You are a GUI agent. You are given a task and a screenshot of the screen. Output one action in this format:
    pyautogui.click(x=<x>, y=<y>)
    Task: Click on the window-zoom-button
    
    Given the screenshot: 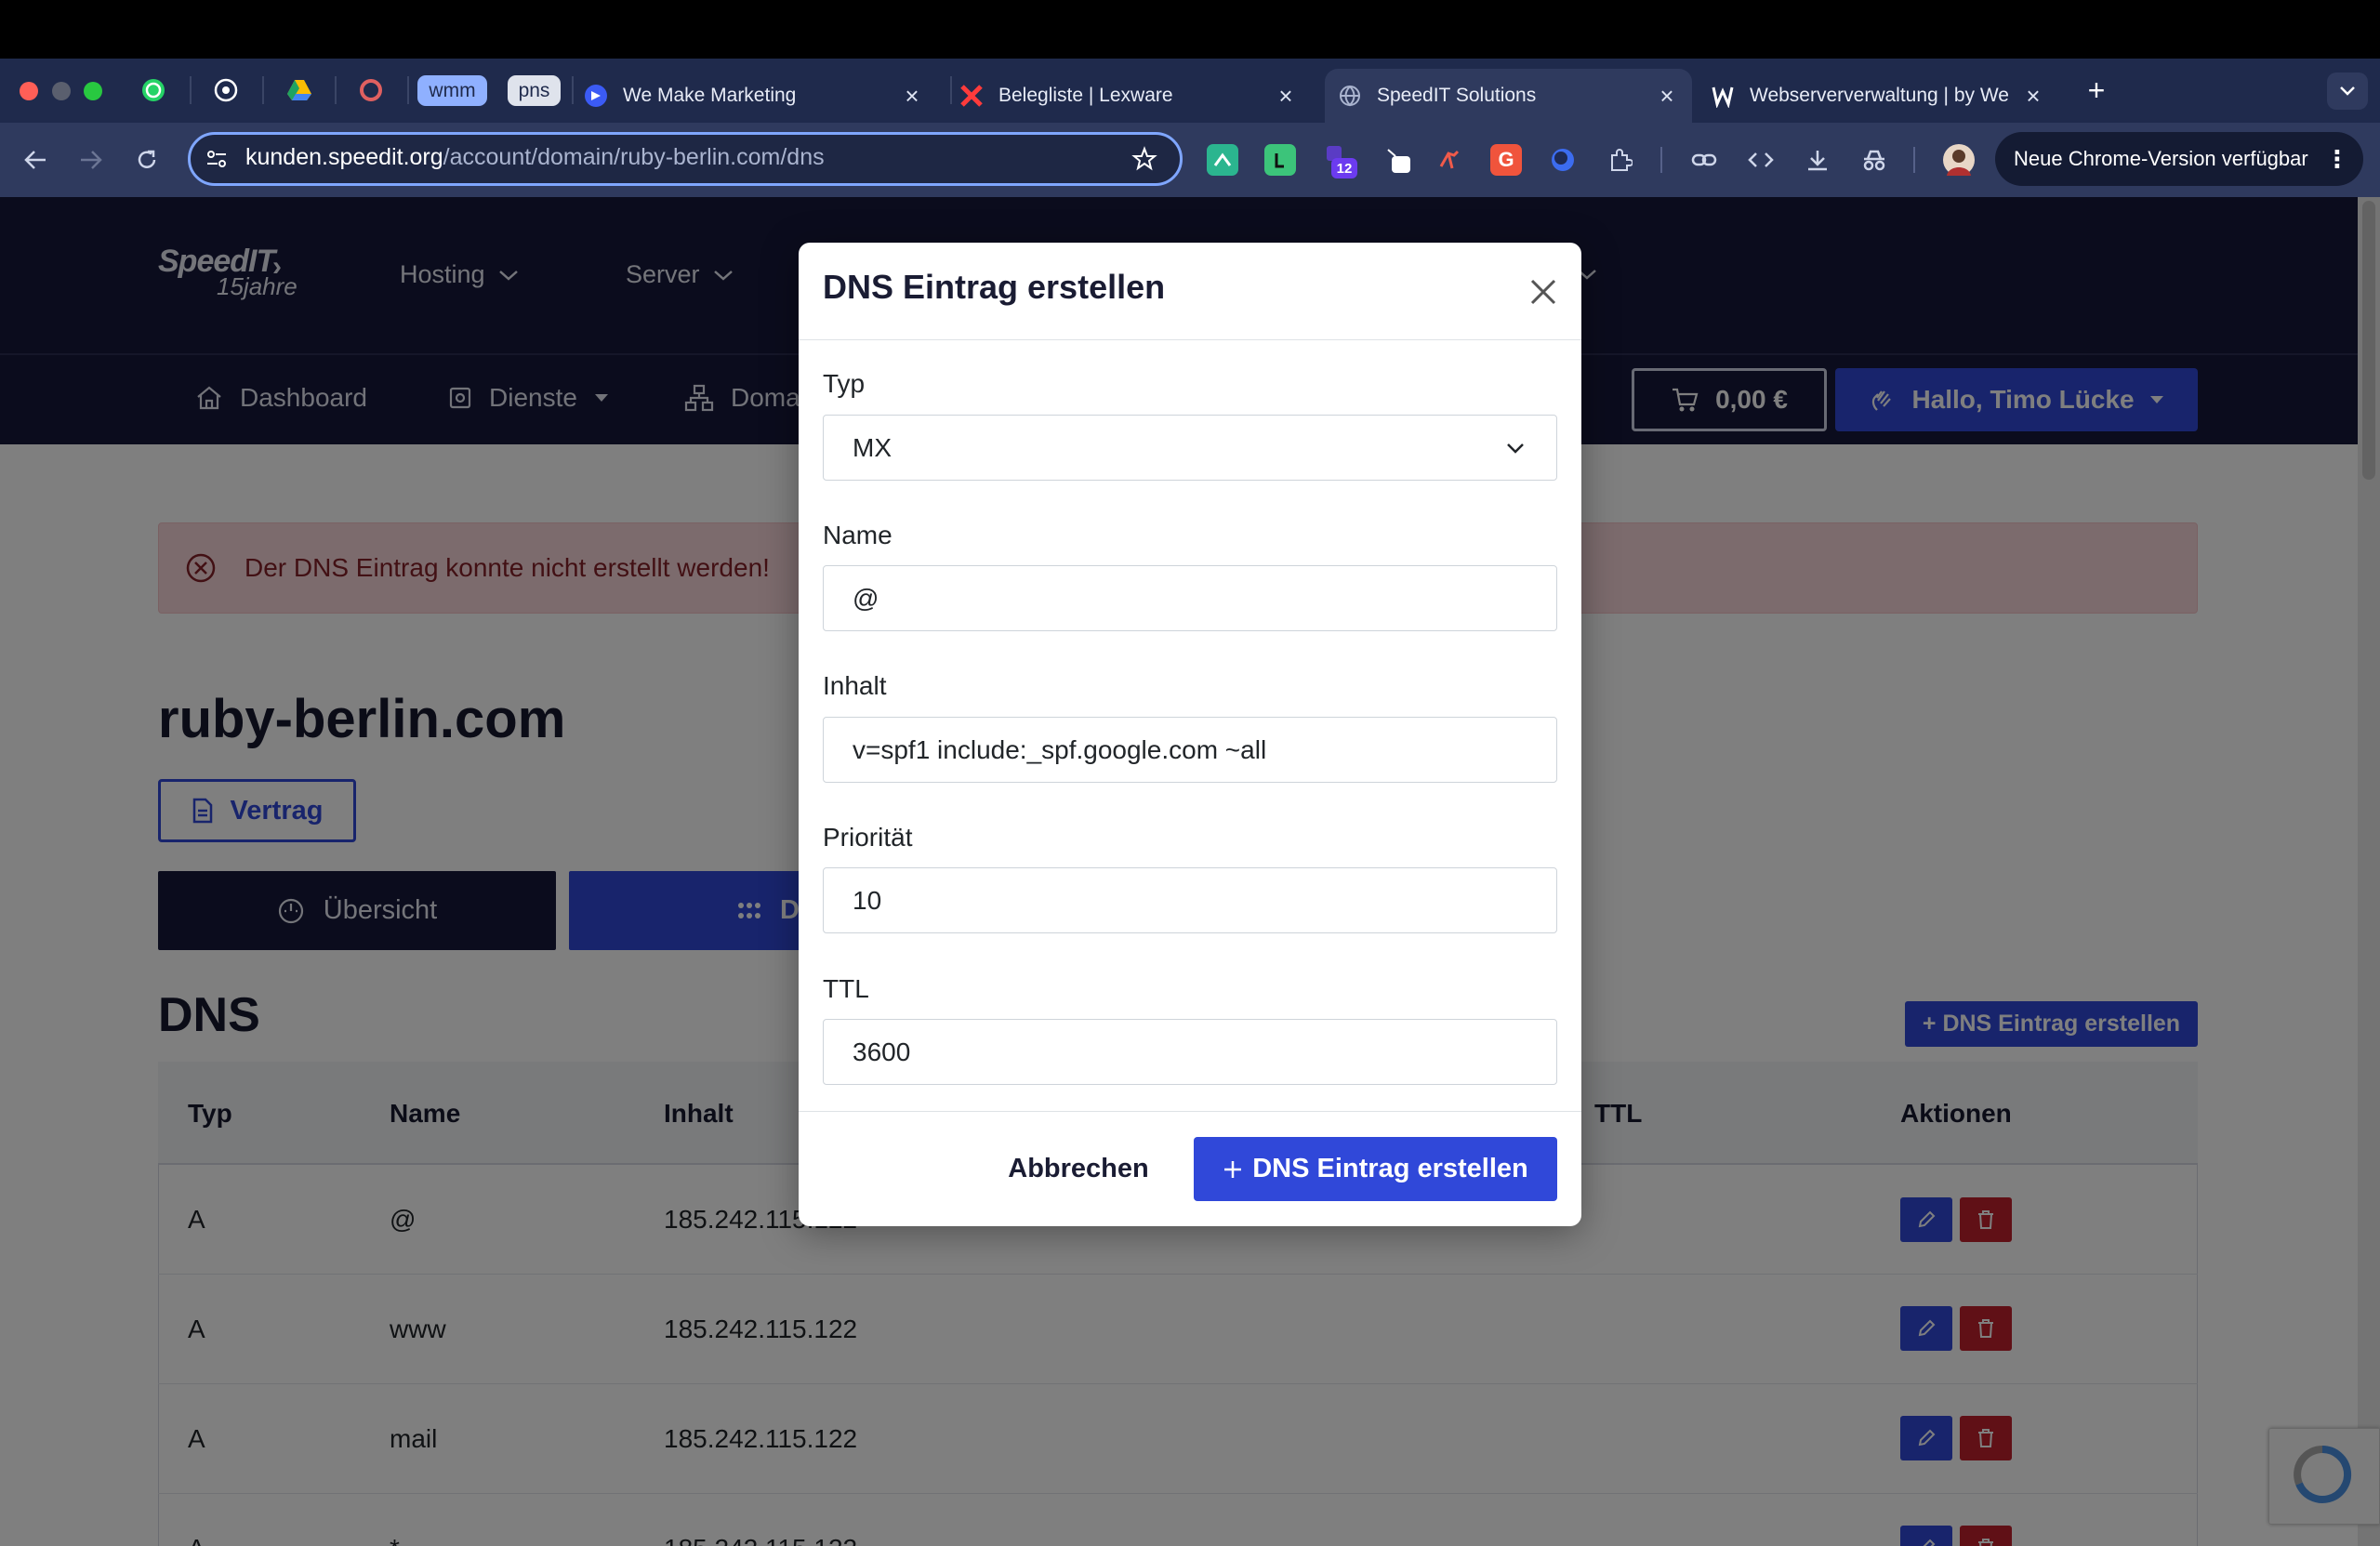 What is the action you would take?
    pyautogui.click(x=93, y=91)
    